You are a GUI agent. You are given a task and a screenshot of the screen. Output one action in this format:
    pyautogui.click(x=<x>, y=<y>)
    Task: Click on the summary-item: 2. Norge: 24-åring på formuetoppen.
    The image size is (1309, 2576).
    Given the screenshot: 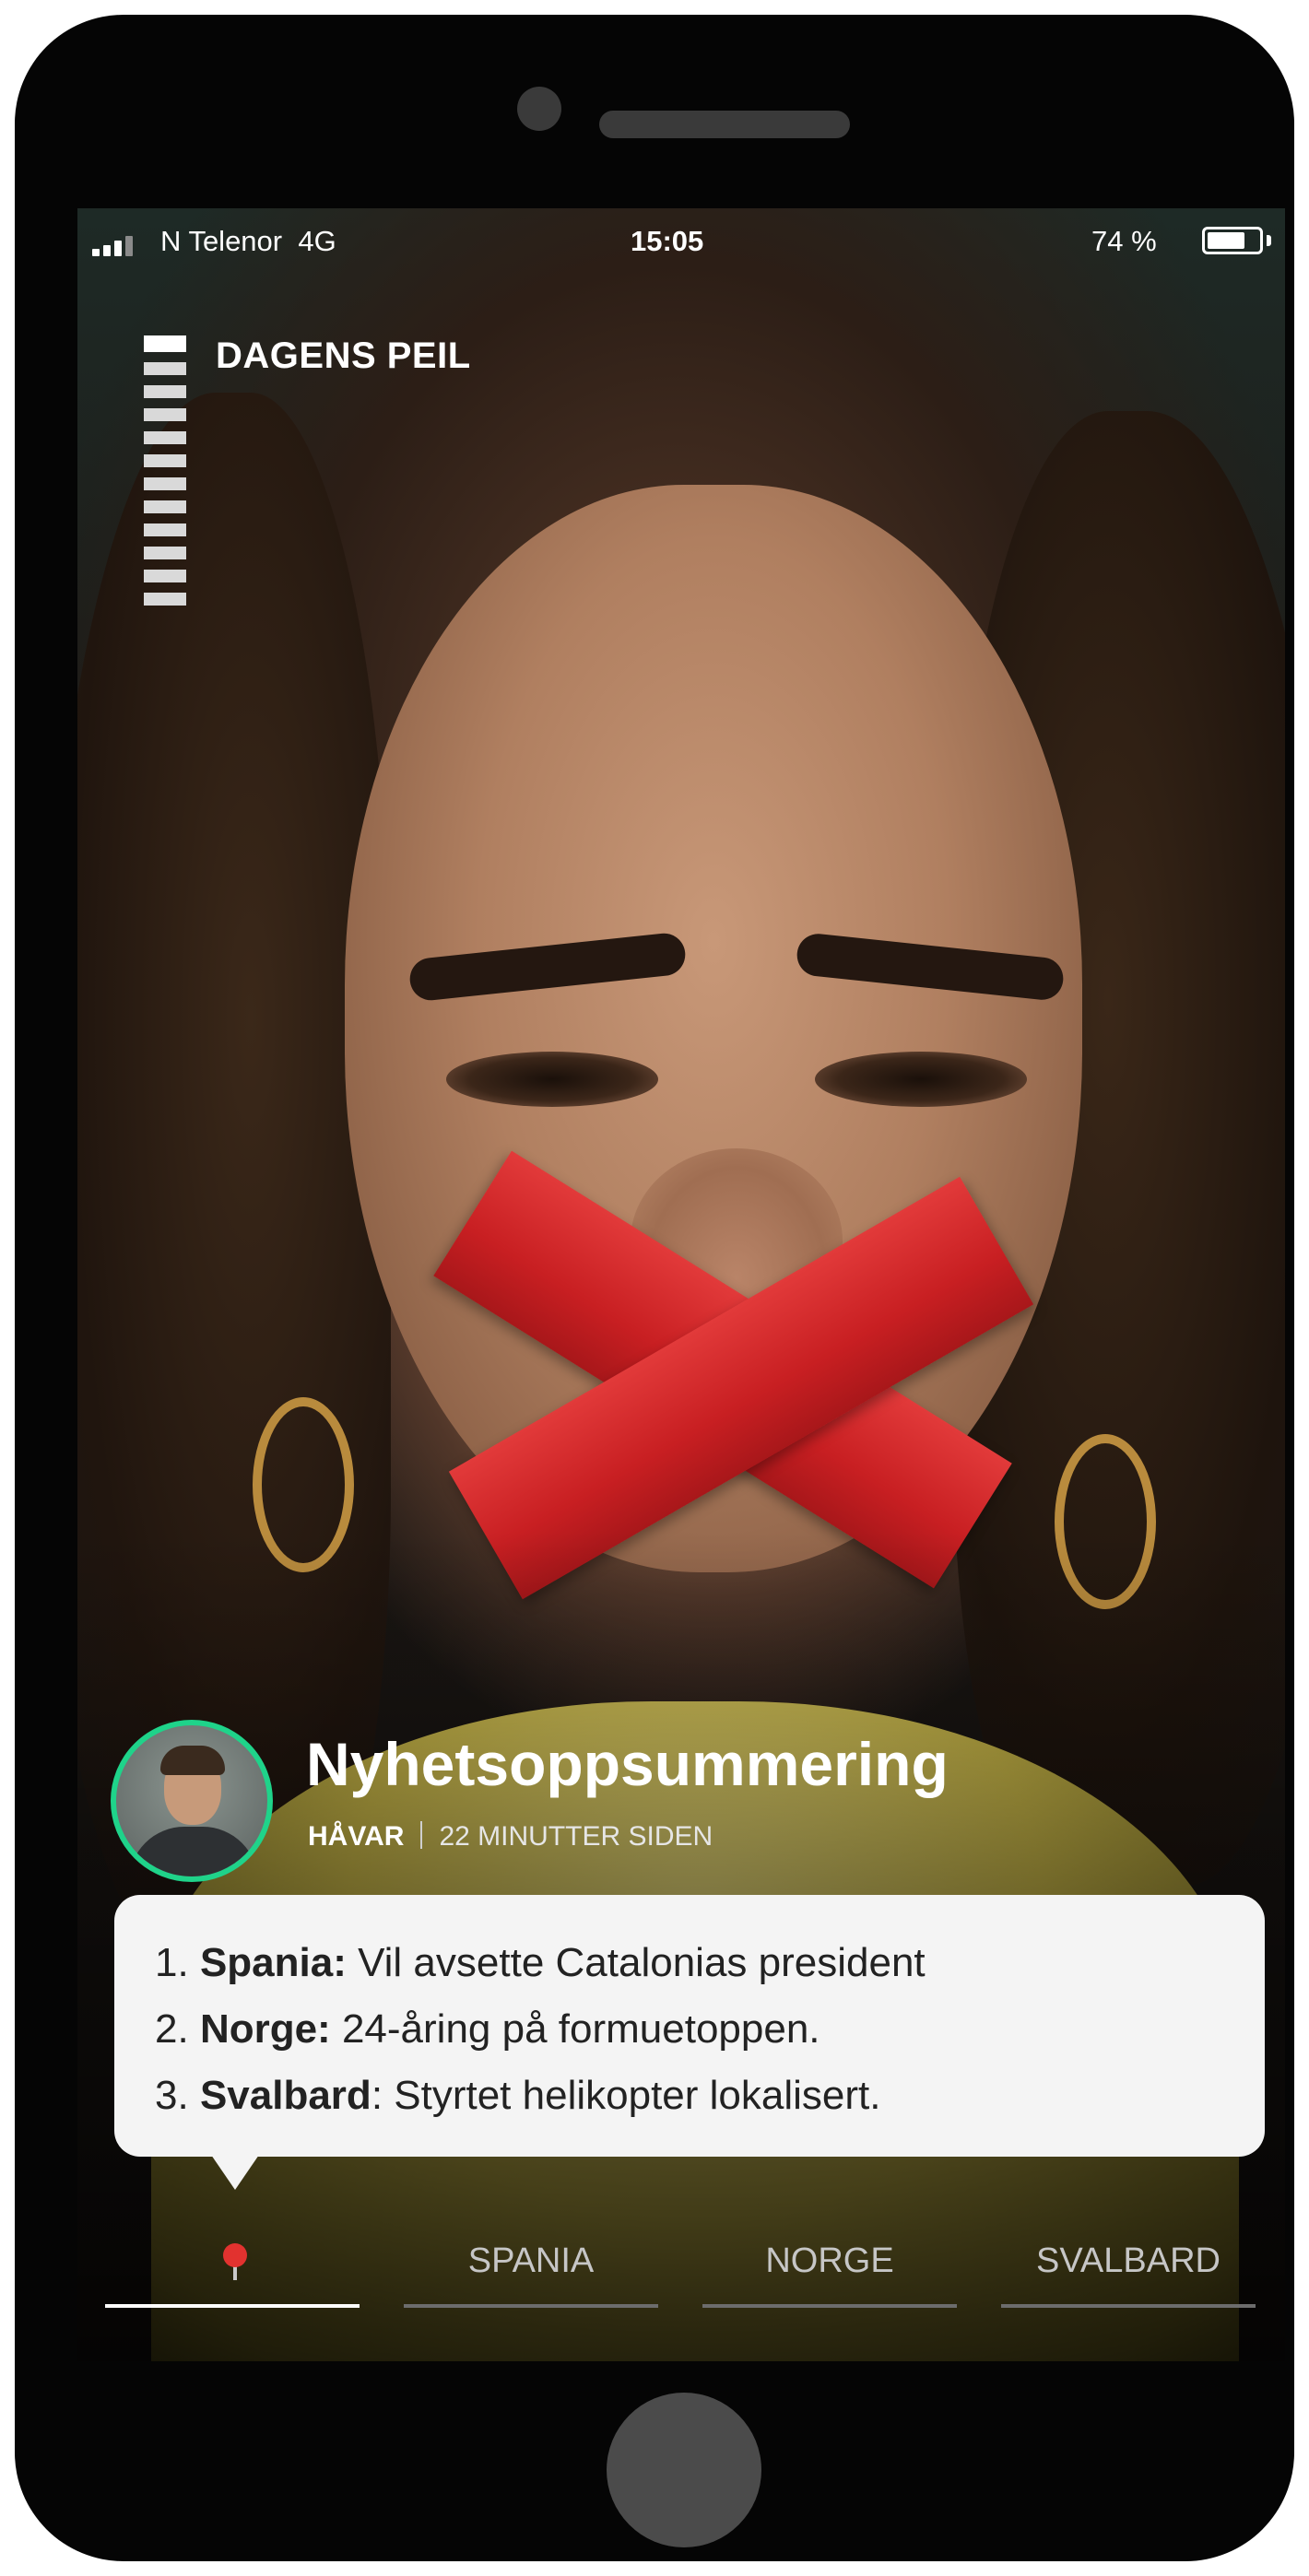 What is the action you would take?
    pyautogui.click(x=689, y=2029)
    